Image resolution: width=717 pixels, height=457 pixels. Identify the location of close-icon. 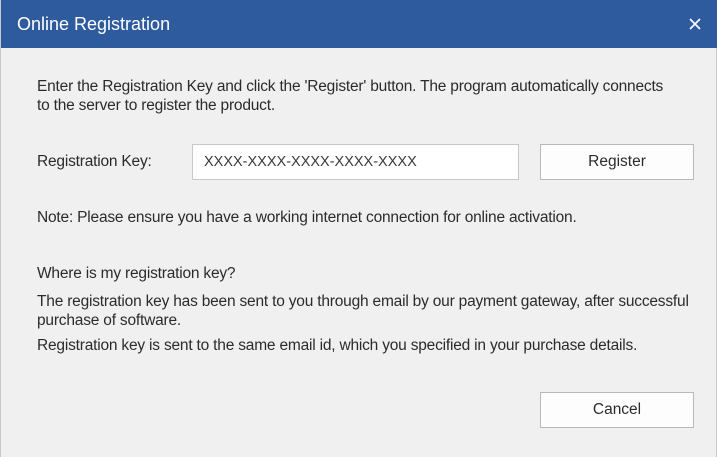
(695, 24).